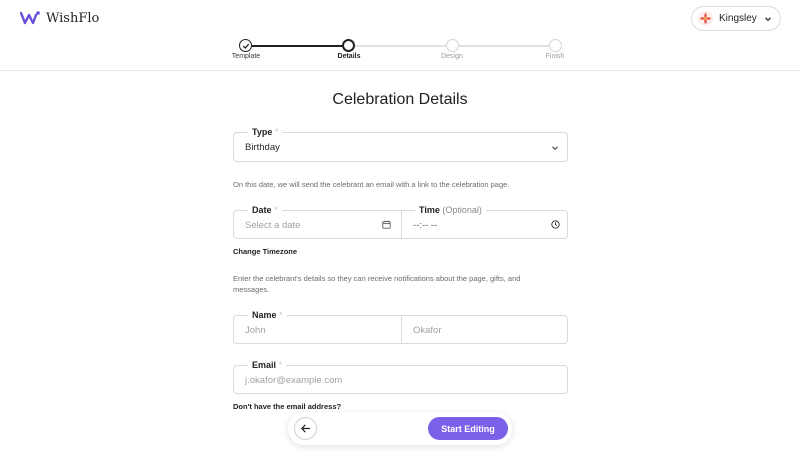 The width and height of the screenshot is (800, 467). I want to click on arrow-left-icon, so click(306, 428).